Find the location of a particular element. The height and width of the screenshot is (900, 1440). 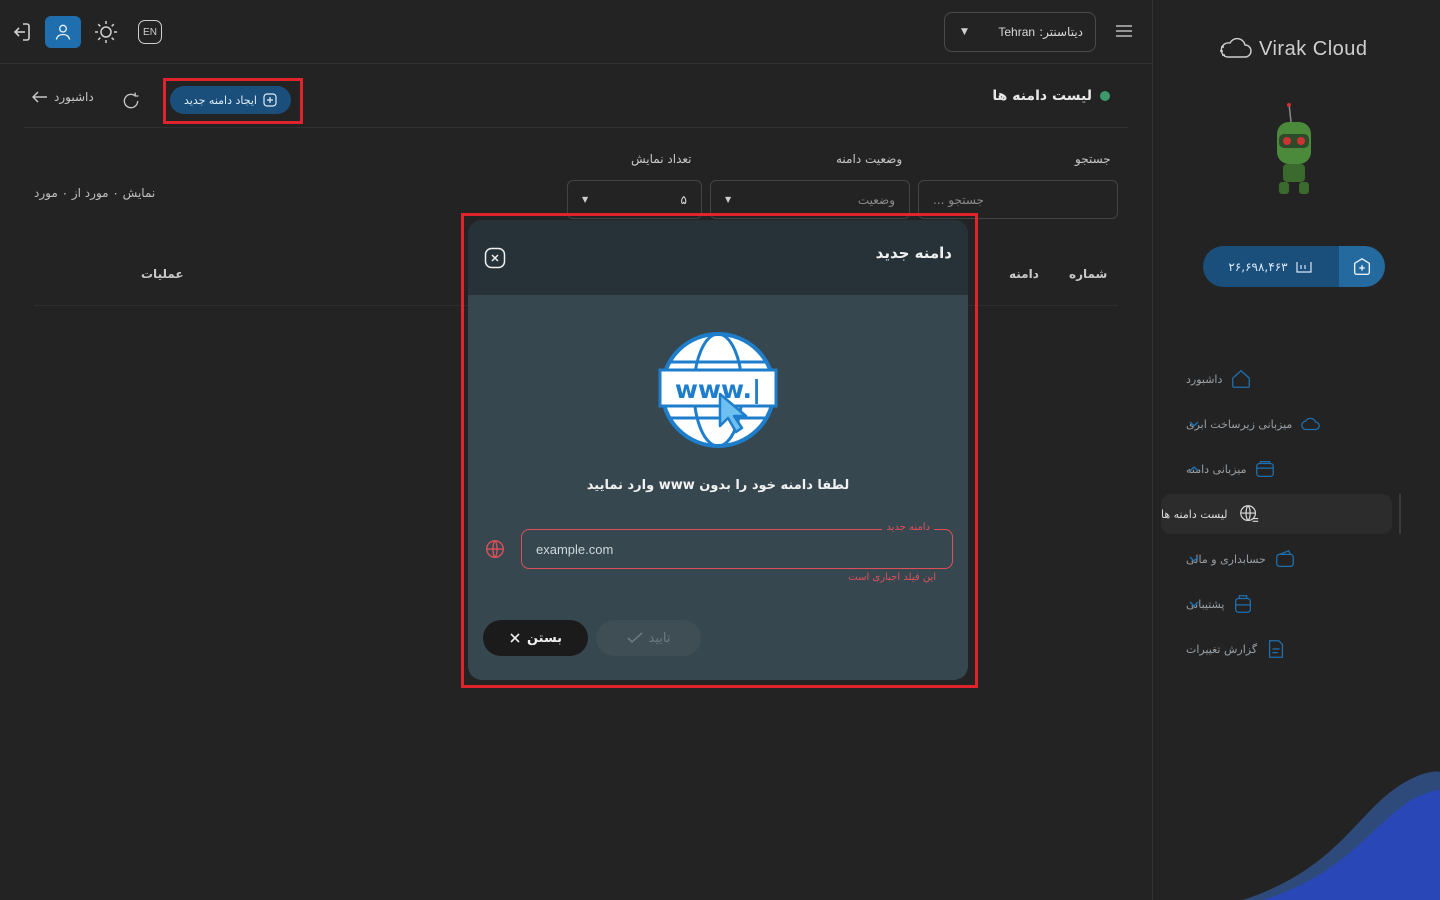

datacenter-select: ▼ دیتاسنتر: Tehran is located at coordinates (1020, 32).